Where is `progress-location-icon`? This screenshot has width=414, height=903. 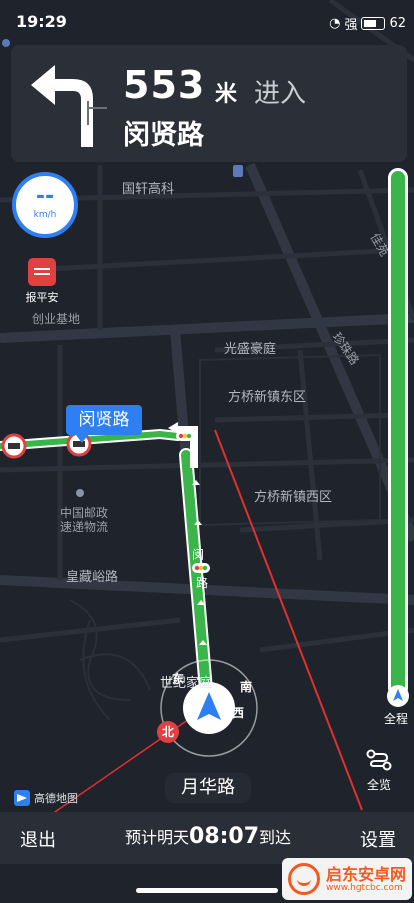 progress-location-icon is located at coordinates (398, 696).